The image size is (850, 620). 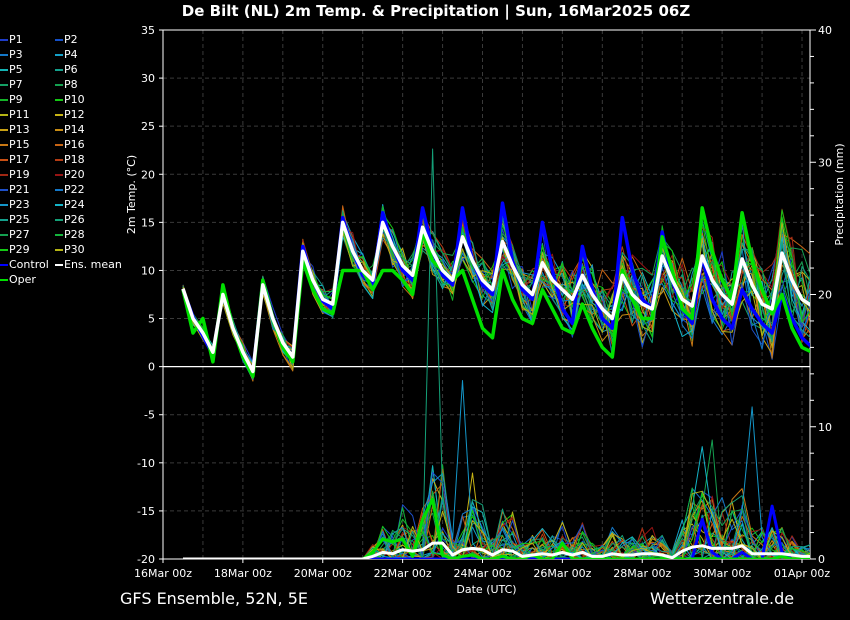 I want to click on y2-tick-label: 0, so click(x=821, y=559).